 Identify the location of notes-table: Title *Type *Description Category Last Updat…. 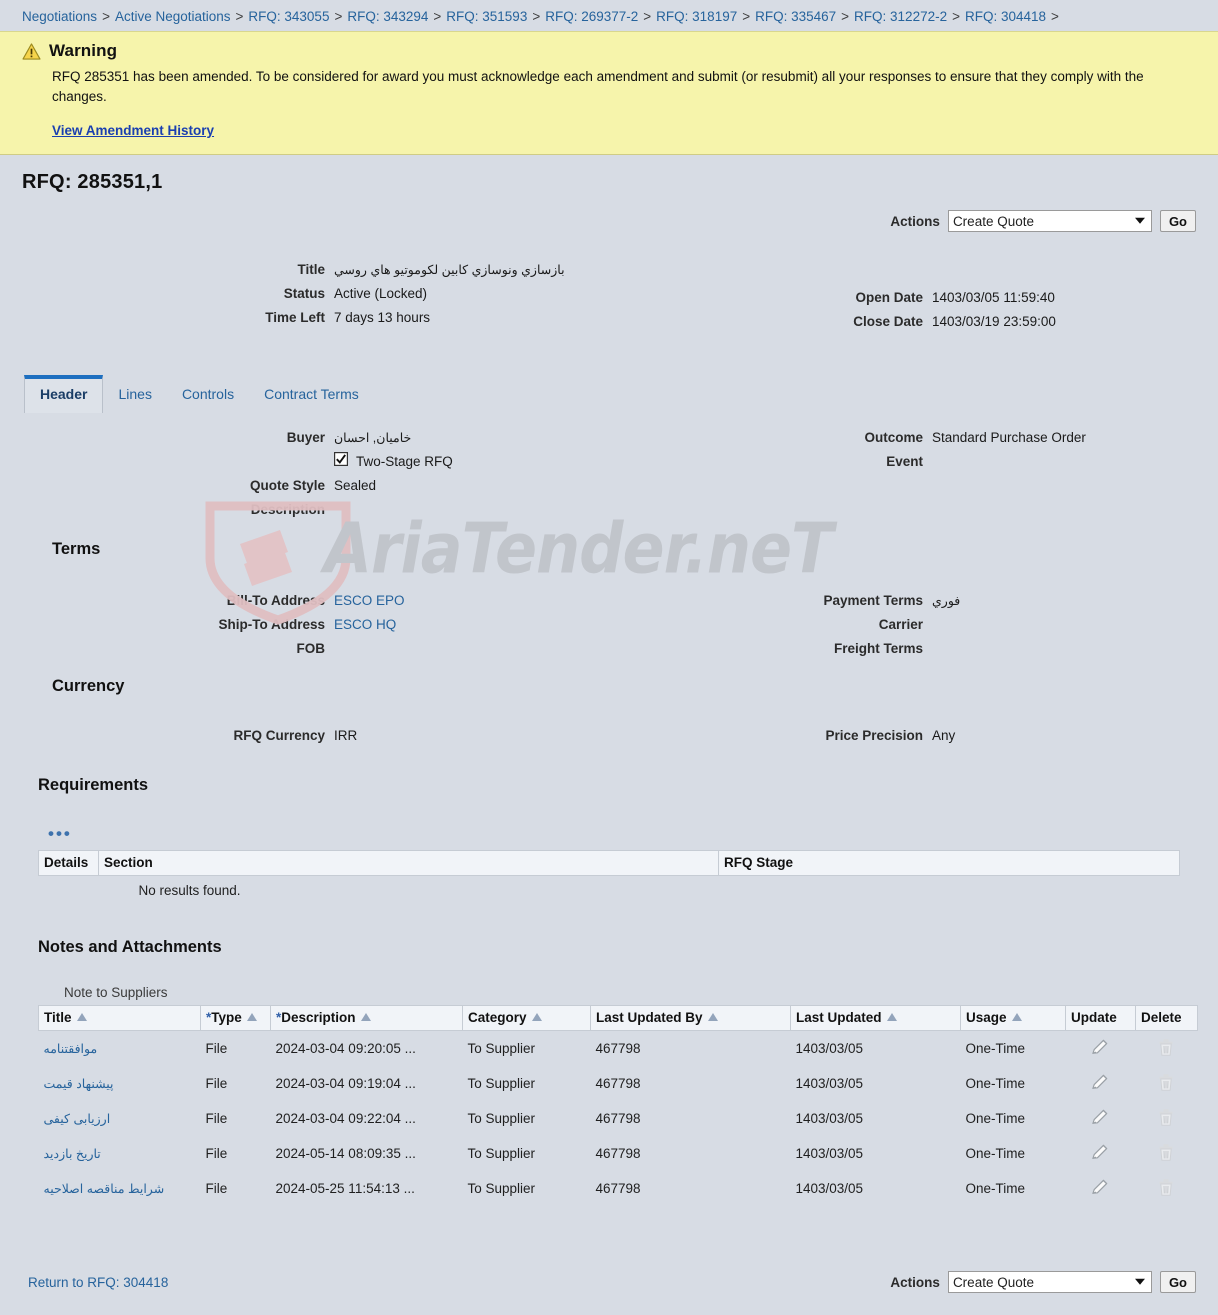
(618, 1105).